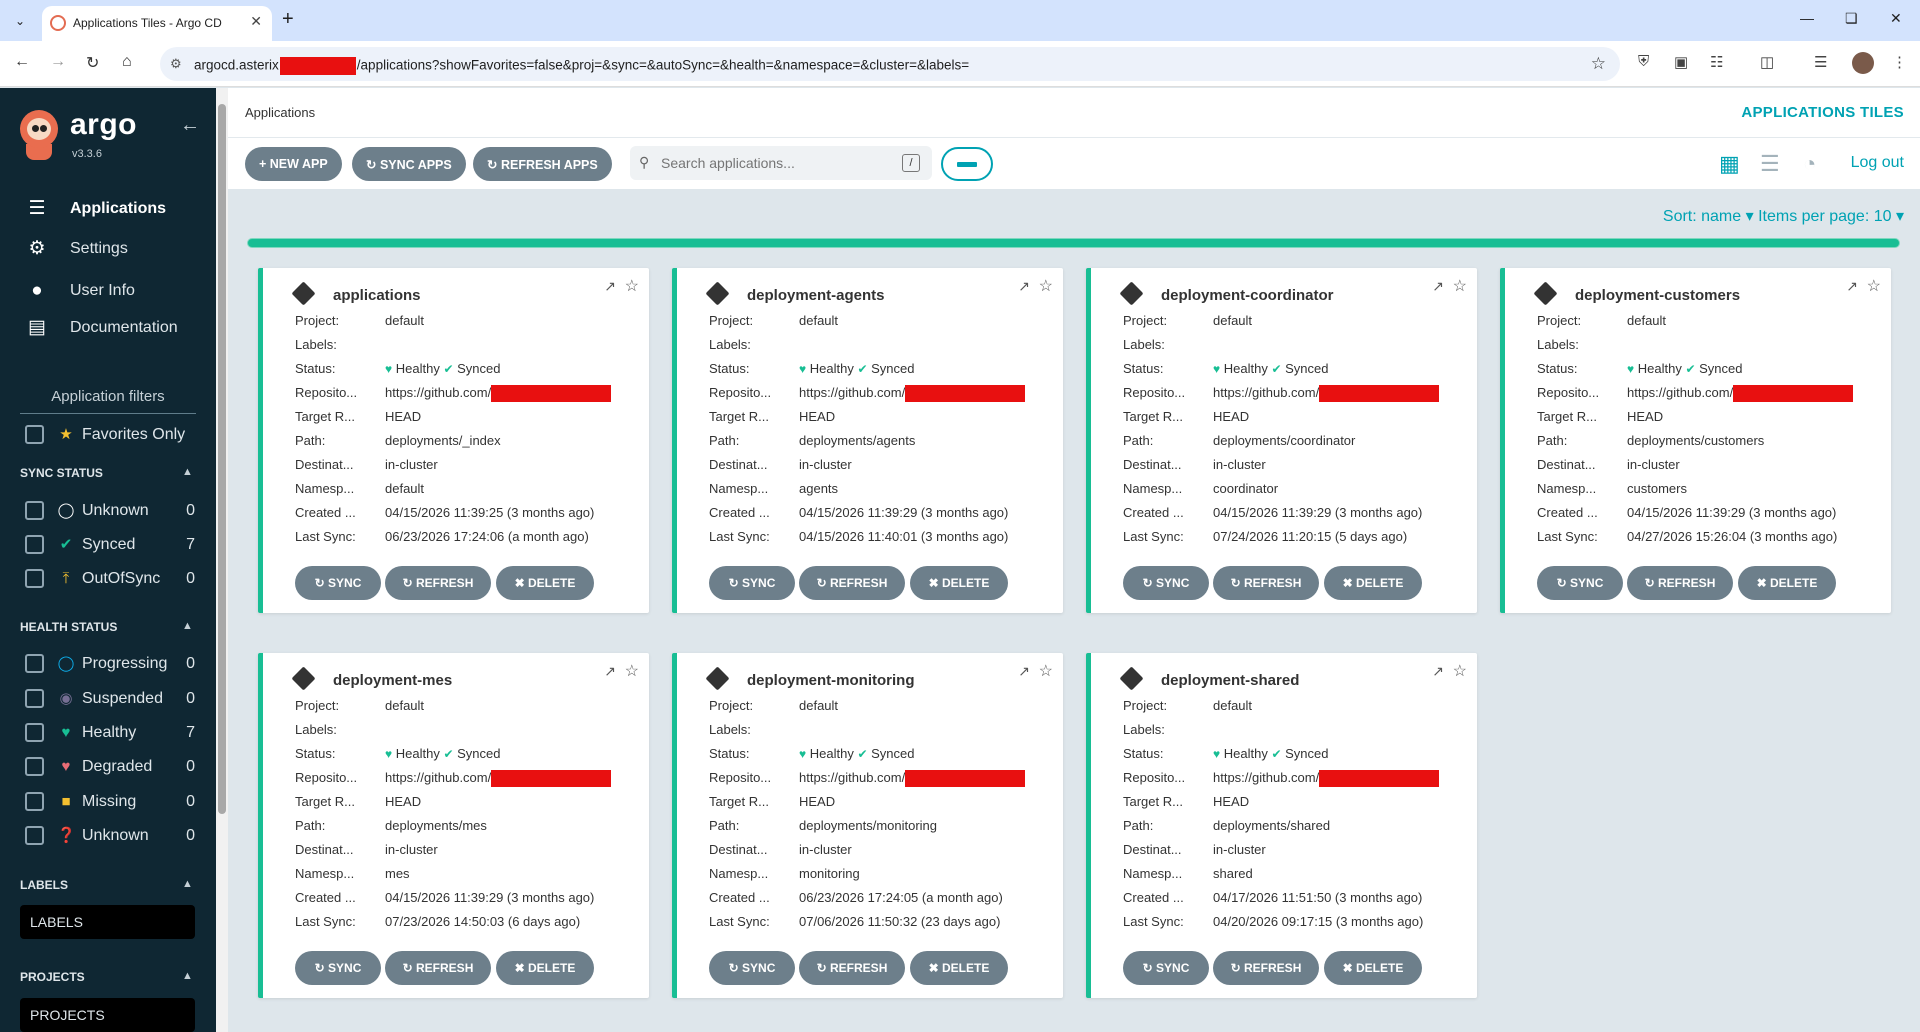 The width and height of the screenshot is (1920, 1032). I want to click on nav-documentation: ▤ Documentation, so click(108, 328).